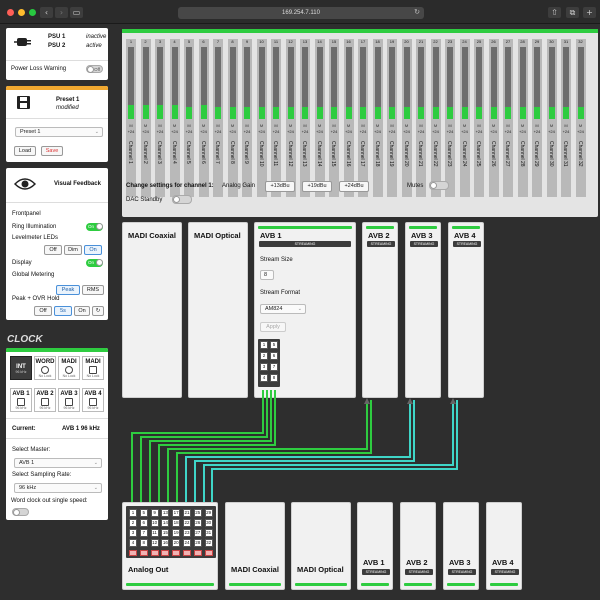 This screenshot has height=600, width=600. Describe the element at coordinates (143, 523) in the screenshot. I see `analog-out-channel: 6` at that location.